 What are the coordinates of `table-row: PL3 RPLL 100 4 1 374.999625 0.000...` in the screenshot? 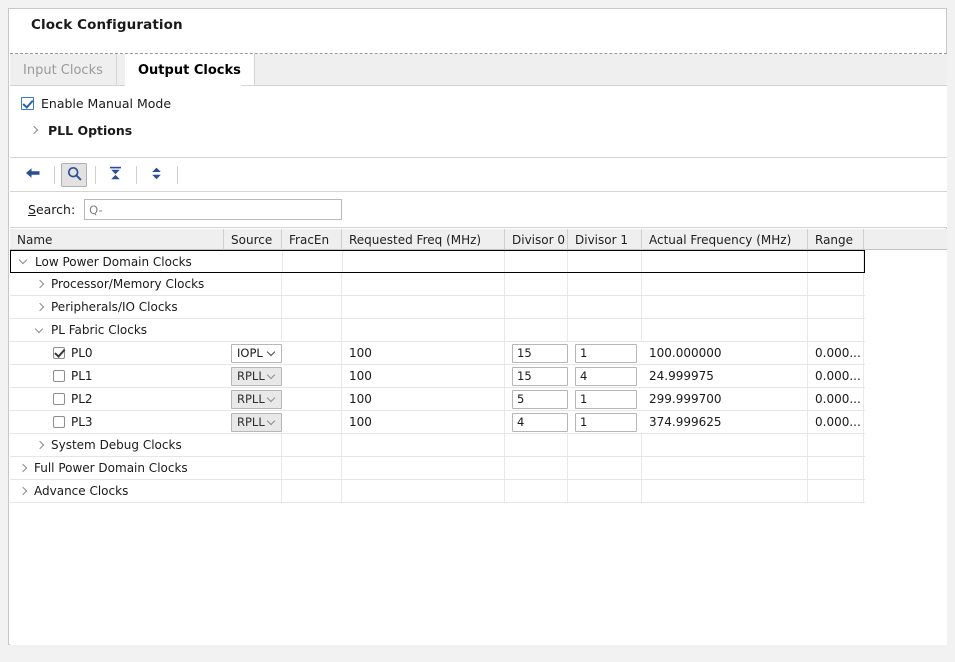 It's located at (437, 422).